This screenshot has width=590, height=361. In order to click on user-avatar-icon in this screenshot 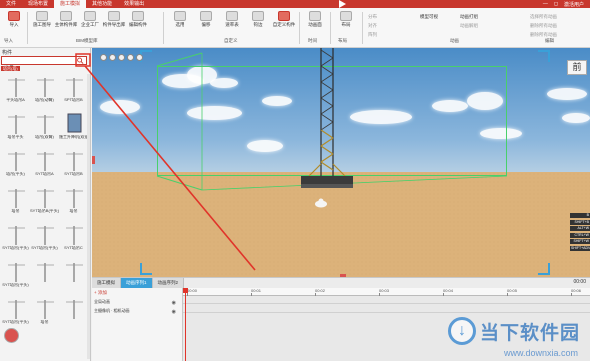, I will do `click(11, 335)`.